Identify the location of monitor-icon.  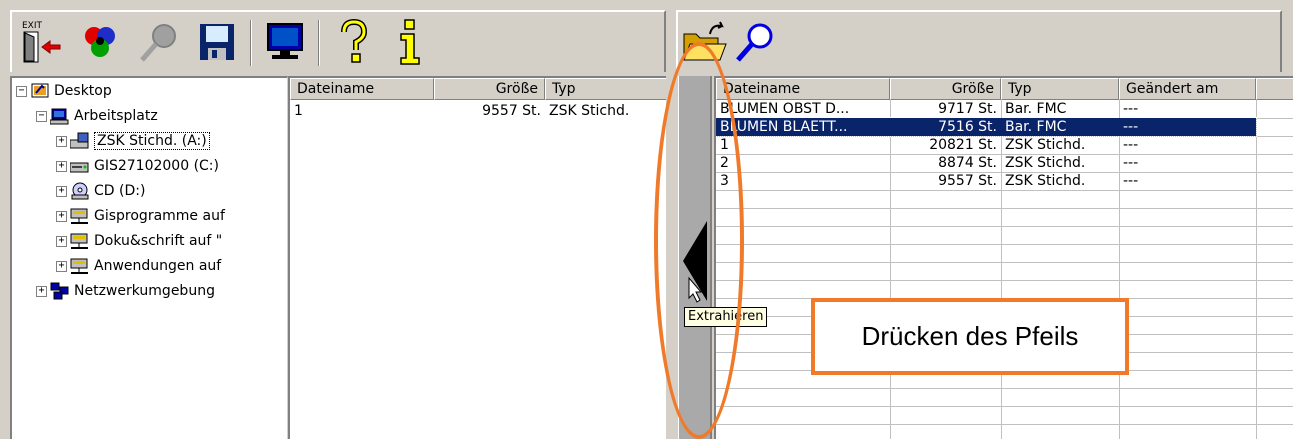
(285, 41).